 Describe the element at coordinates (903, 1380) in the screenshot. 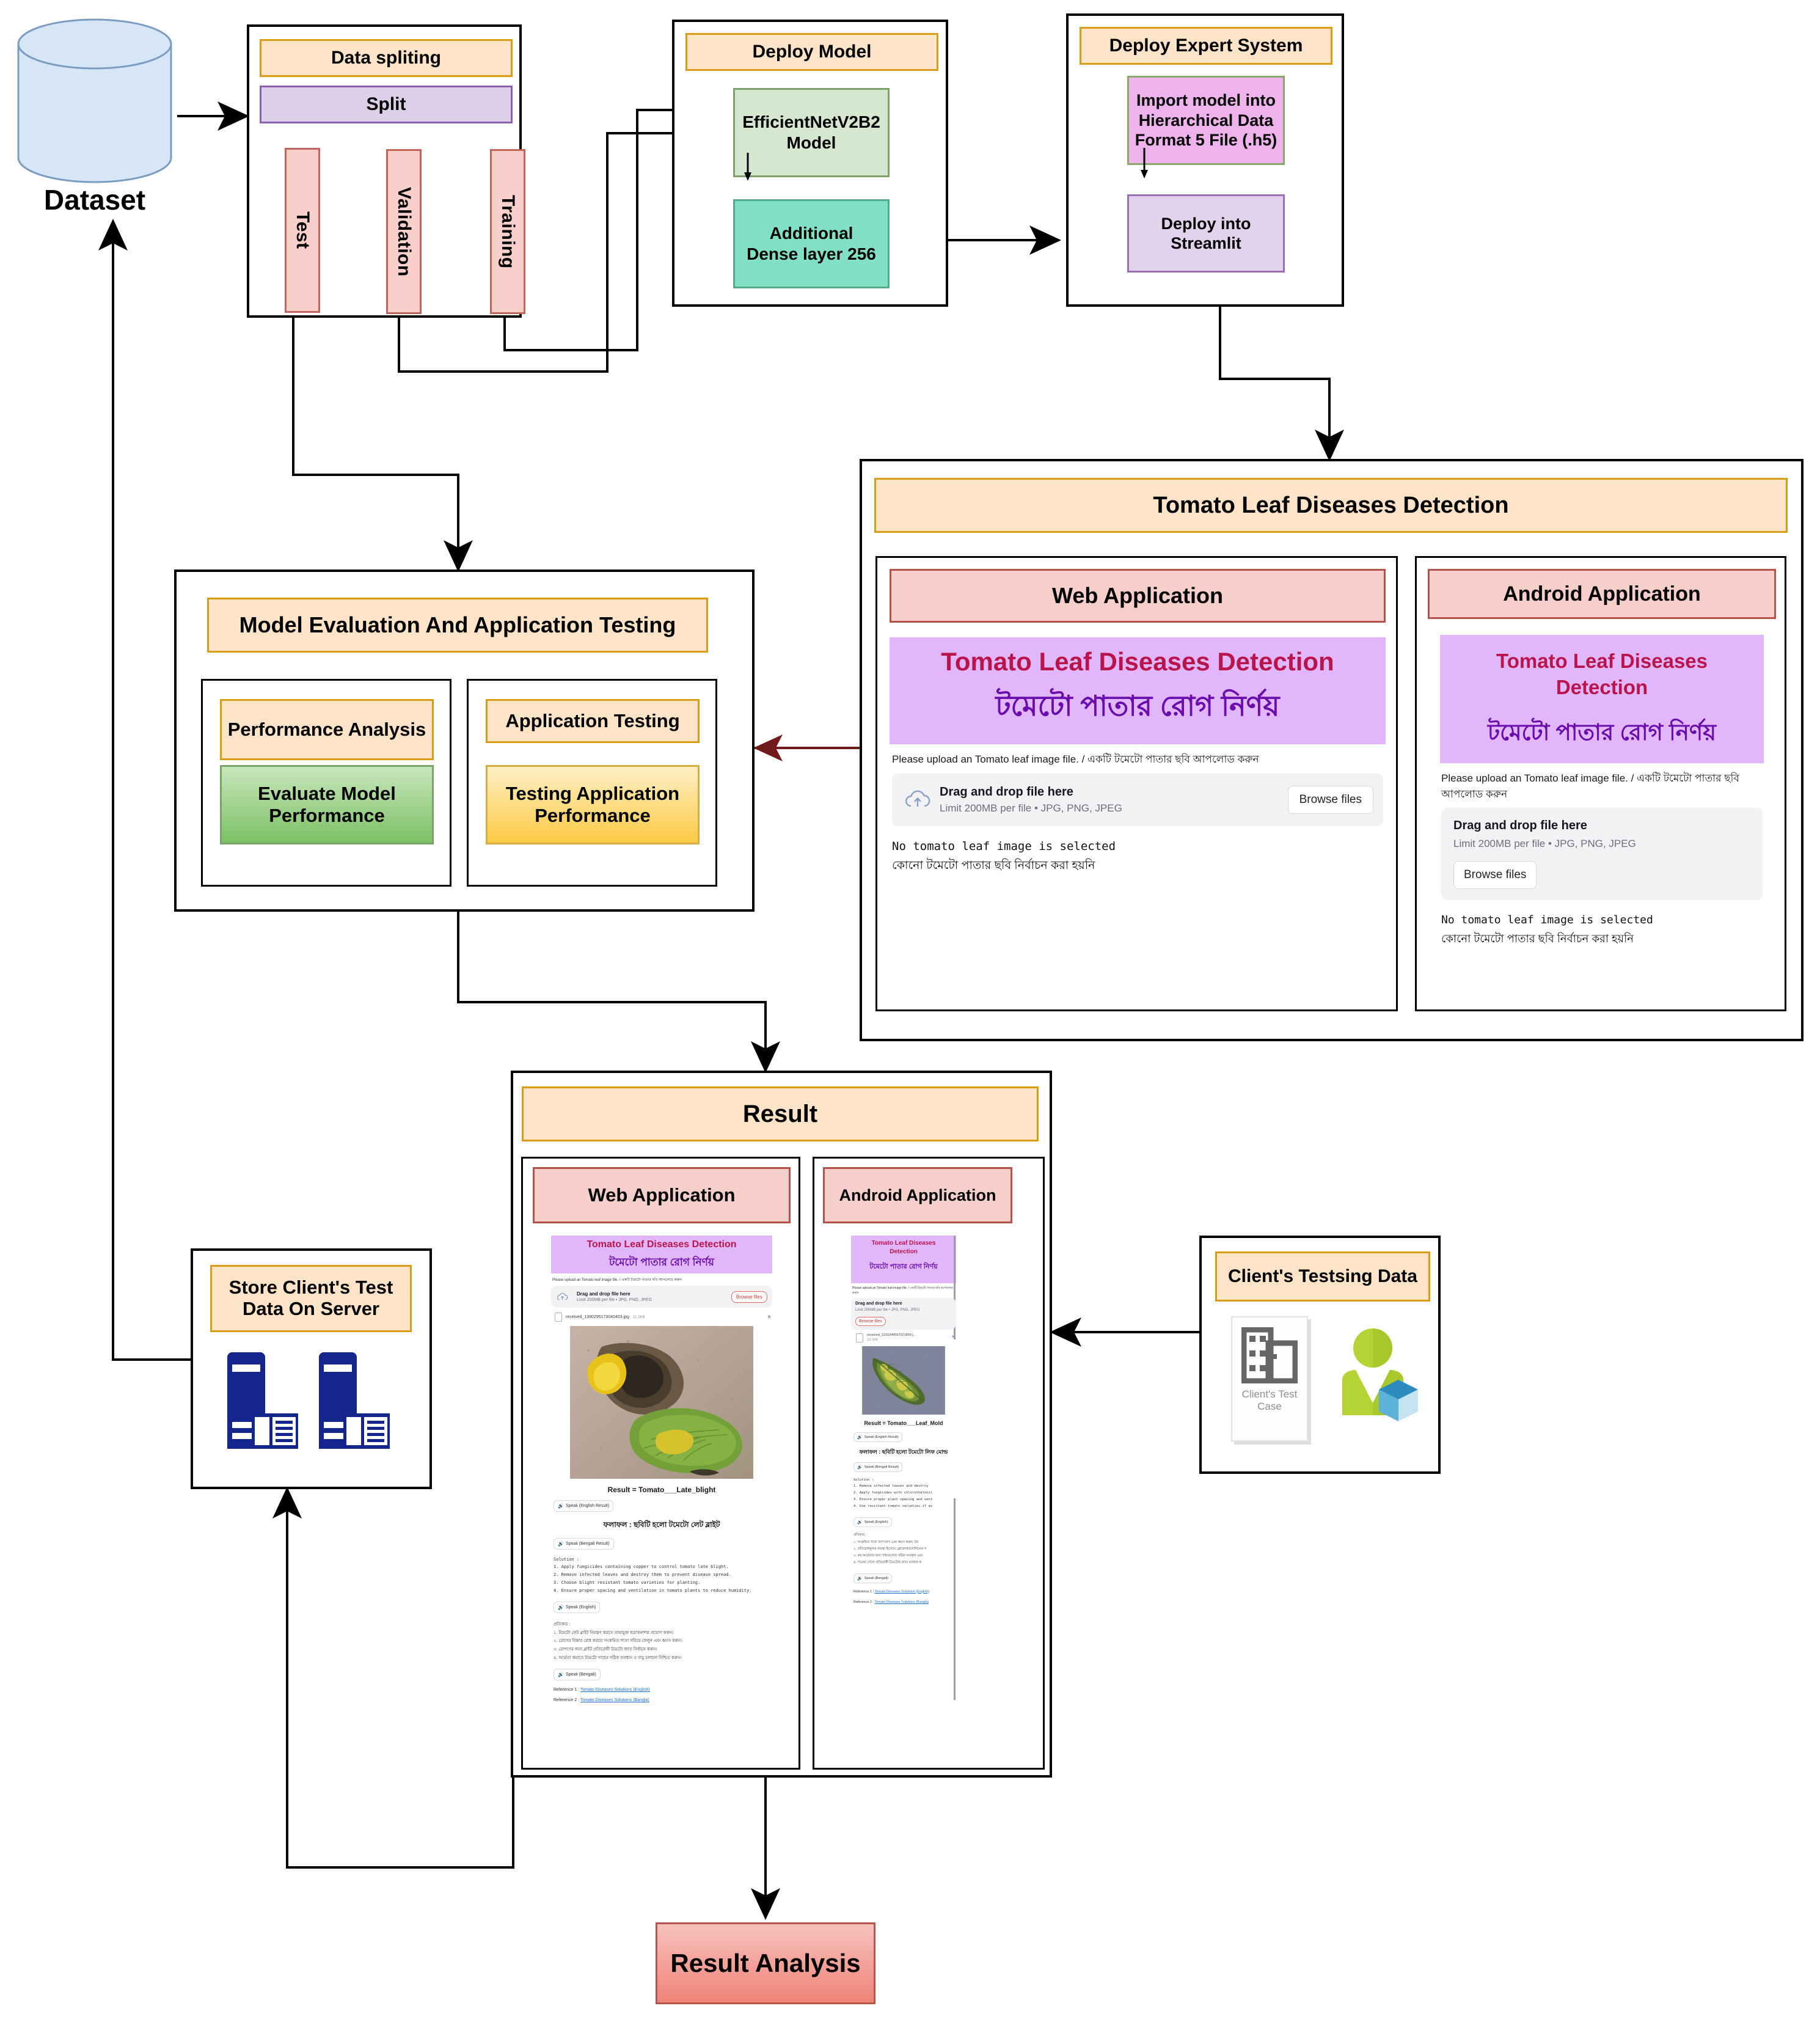

I see `result-android-leaf-image` at that location.